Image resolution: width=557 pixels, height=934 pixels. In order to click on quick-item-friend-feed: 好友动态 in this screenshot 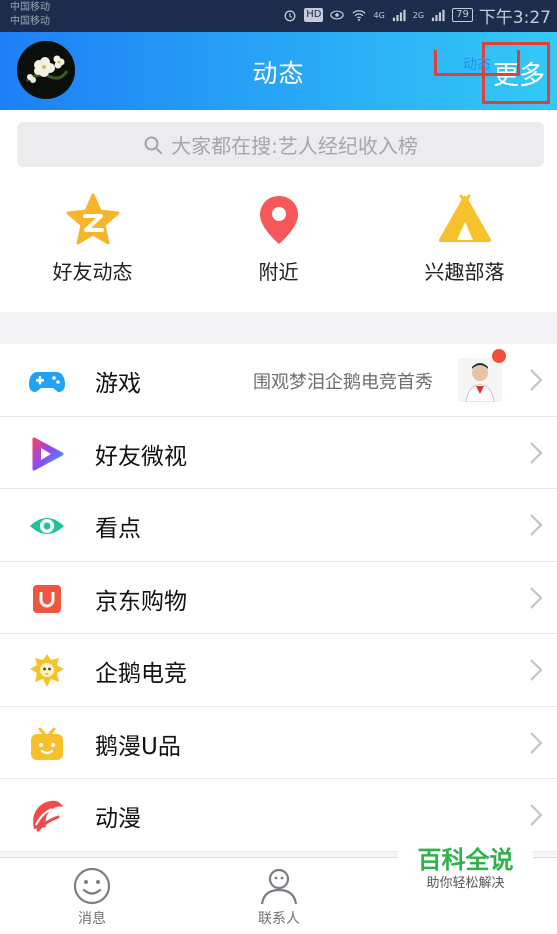, I will do `click(92, 238)`.